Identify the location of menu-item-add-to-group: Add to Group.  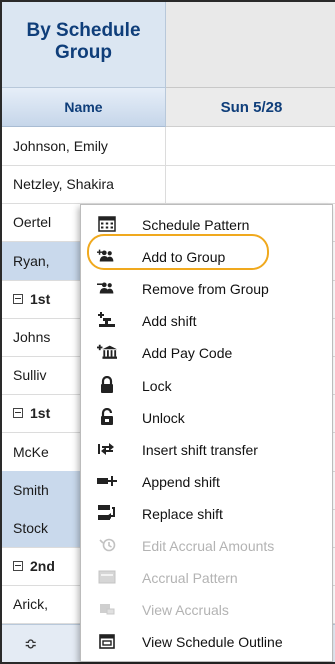
(207, 256).